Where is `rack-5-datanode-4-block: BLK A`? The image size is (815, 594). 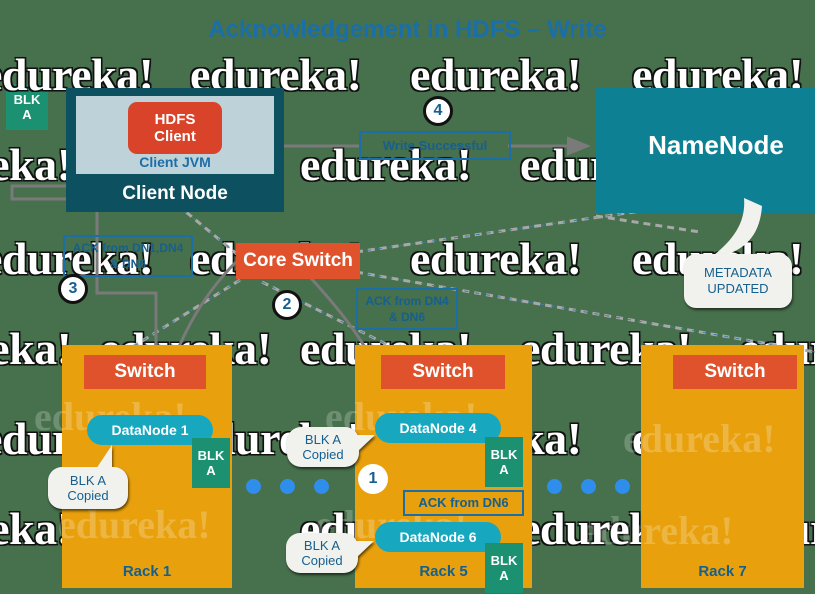 rack-5-datanode-4-block: BLK A is located at coordinates (504, 462).